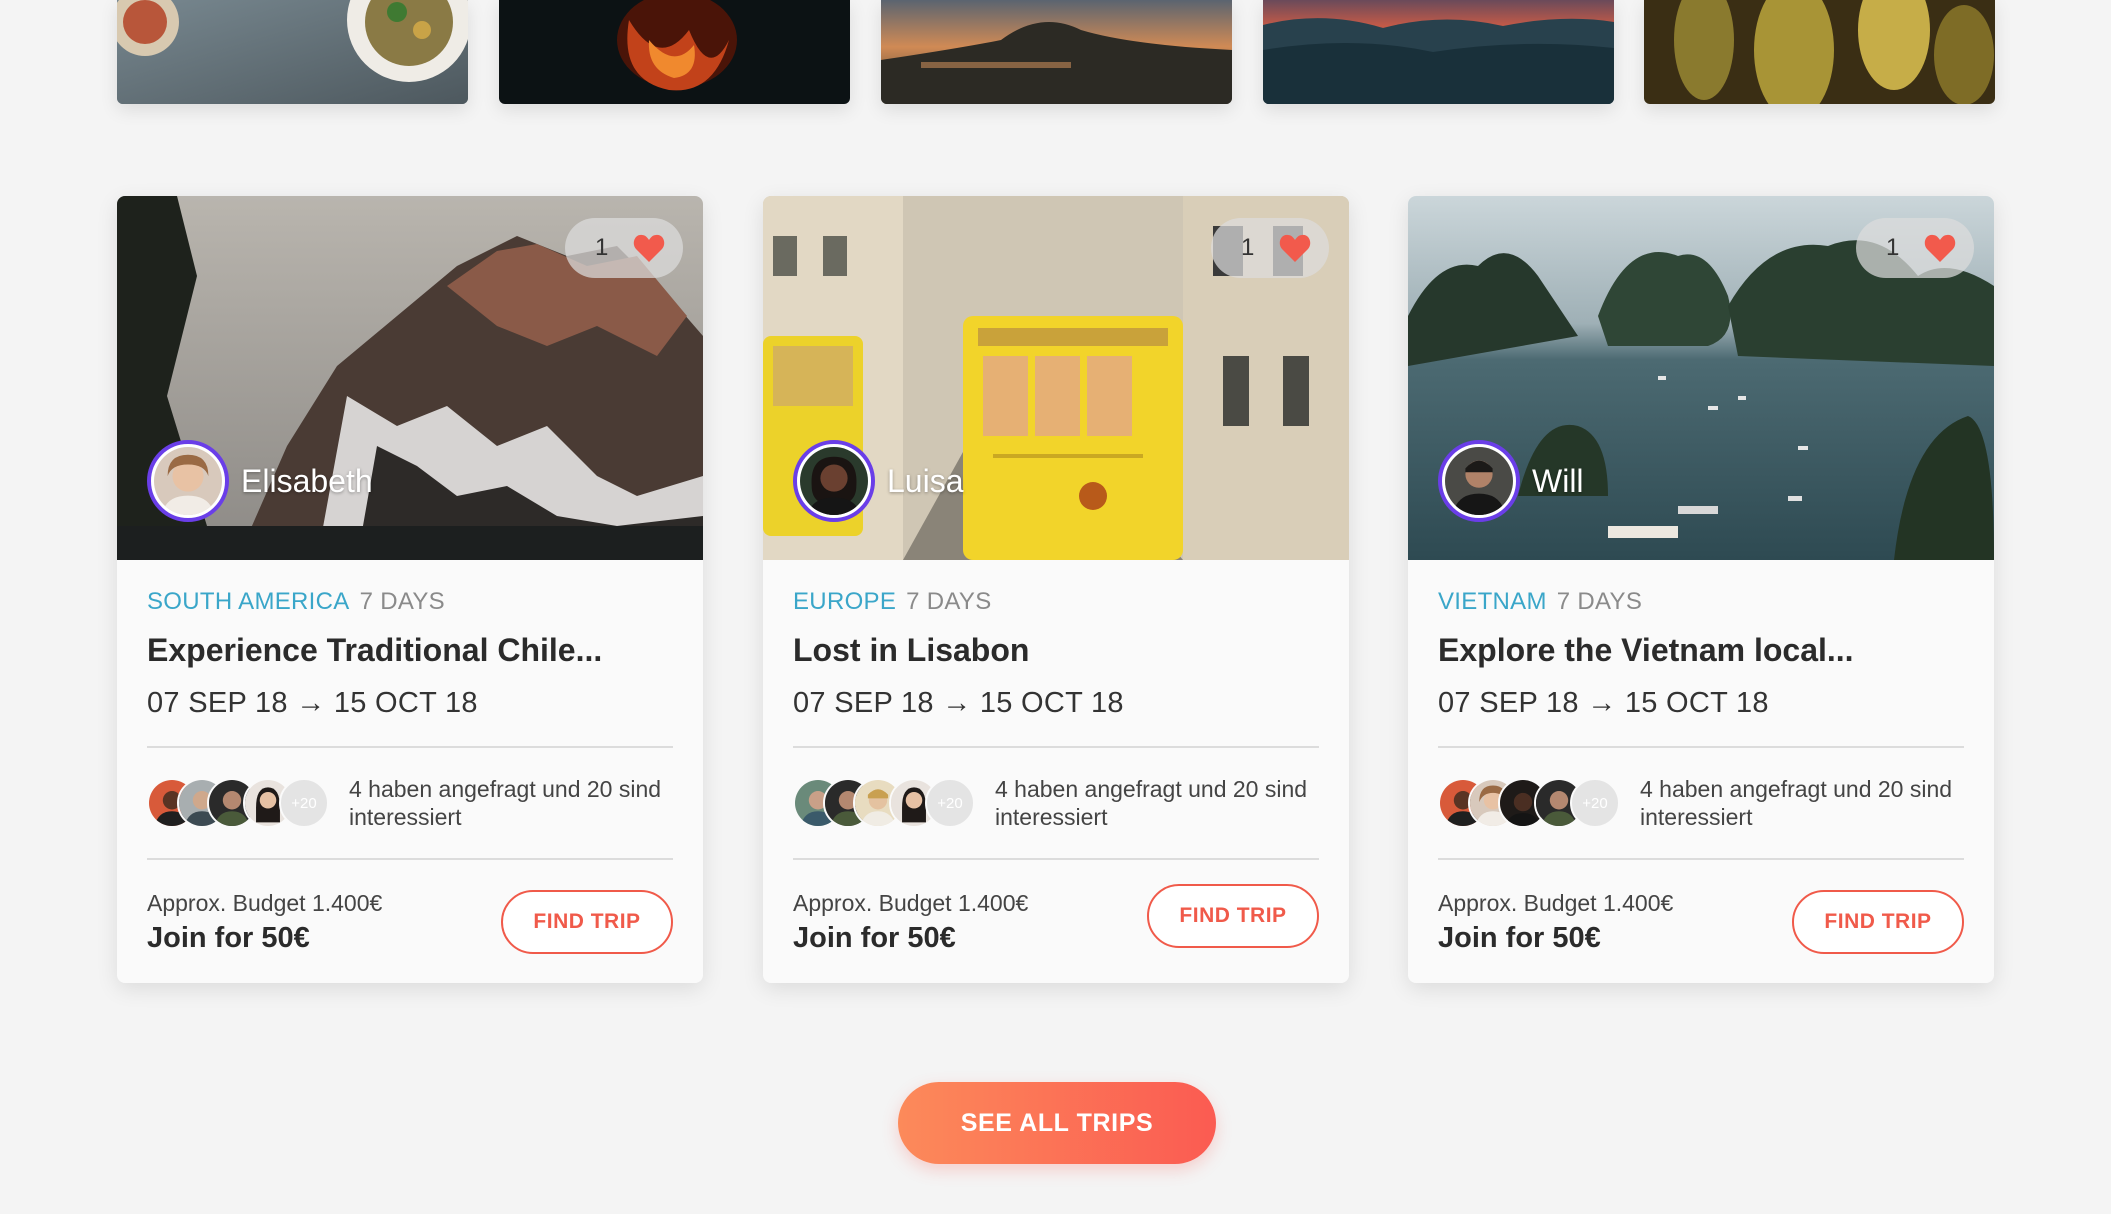  Describe the element at coordinates (1438, 52) in the screenshot. I see `thumbnail-mountain-dusk` at that location.